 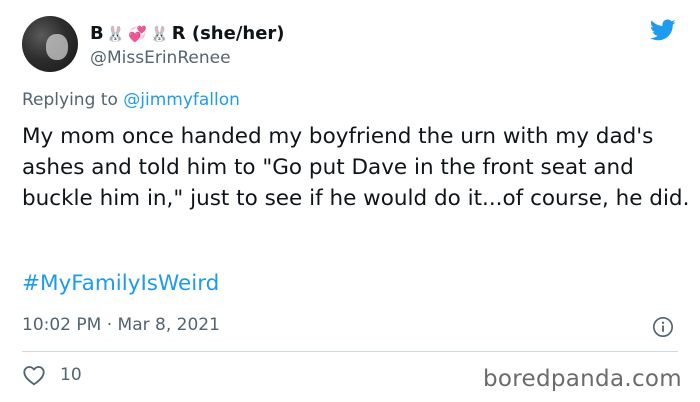 I want to click on heart-icon, so click(x=34, y=375).